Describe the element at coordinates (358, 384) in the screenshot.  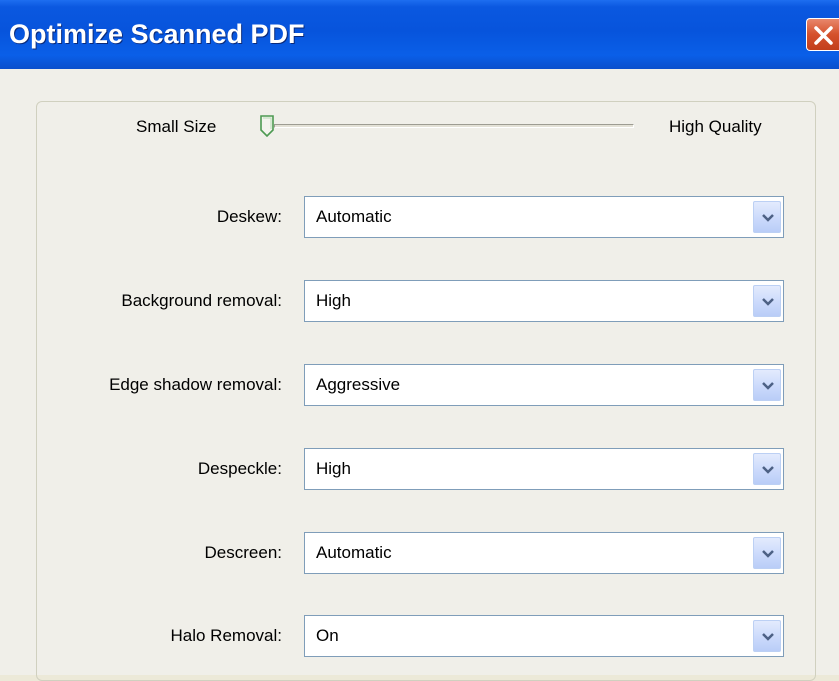
I see `edge-shadow-removal-value: Aggressive` at that location.